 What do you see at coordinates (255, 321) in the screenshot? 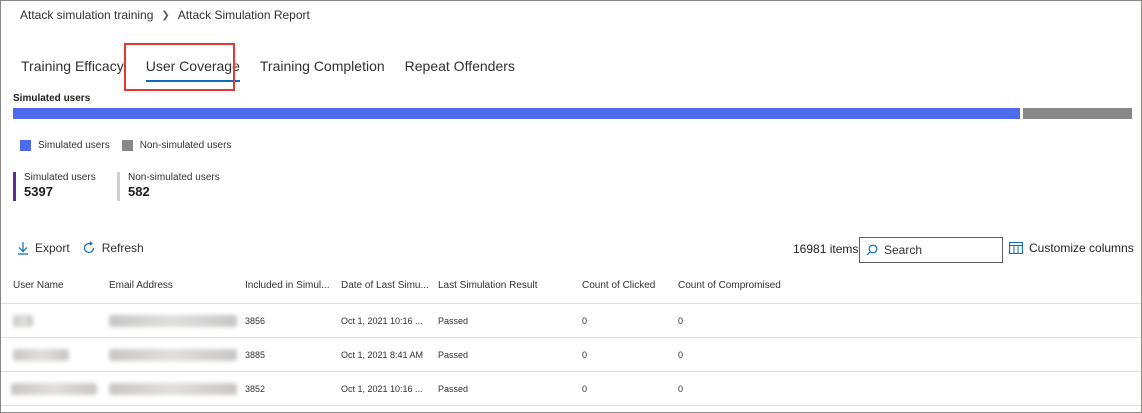
I see `cell-included: 3856` at bounding box center [255, 321].